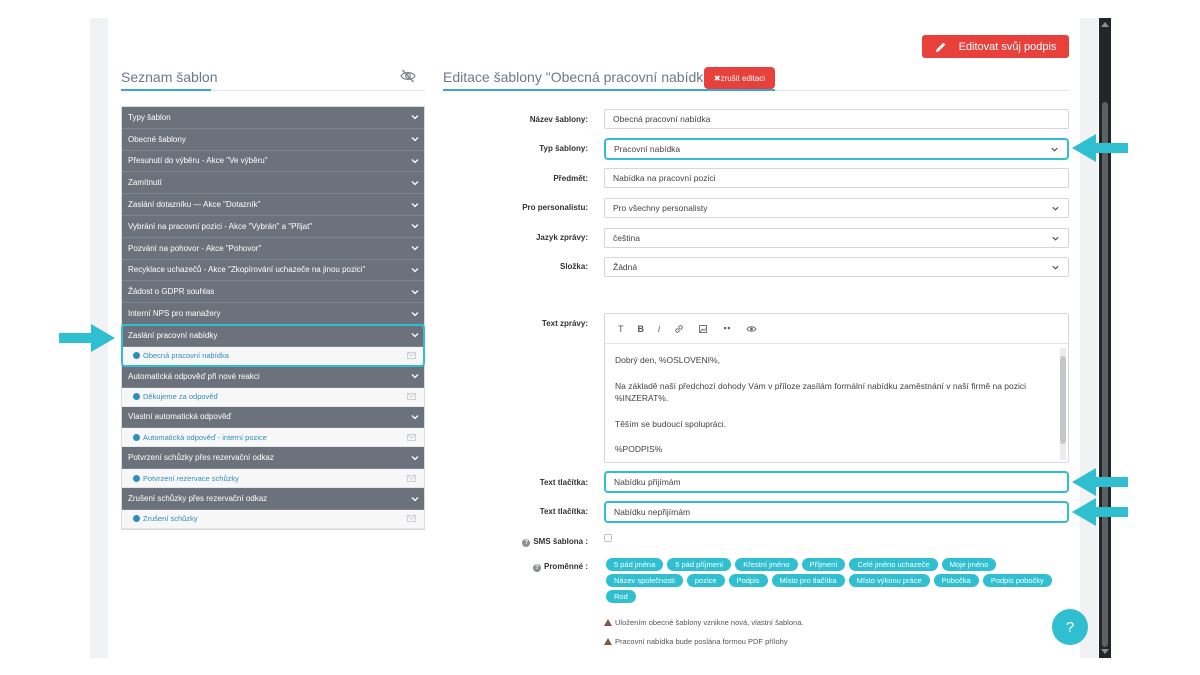  I want to click on template-category: Potvrzení schůzky přes rezervační odkaz, so click(273, 458).